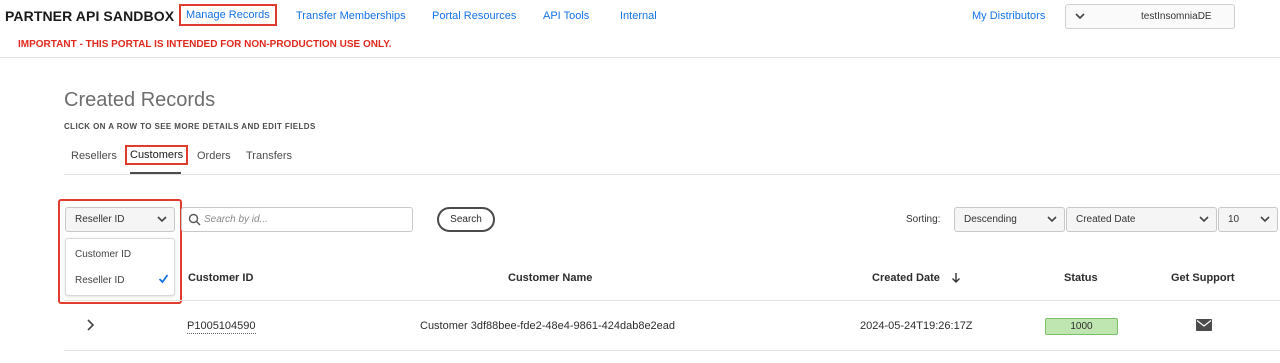 This screenshot has height=363, width=1280. I want to click on filter-type-value: Reseller ID, so click(100, 219).